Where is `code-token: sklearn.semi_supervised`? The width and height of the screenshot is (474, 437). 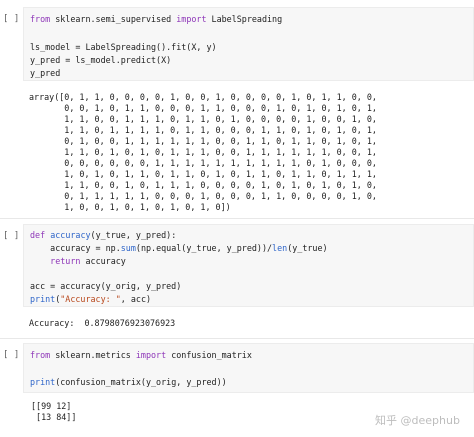 code-token: sklearn.semi_supervised is located at coordinates (113, 19).